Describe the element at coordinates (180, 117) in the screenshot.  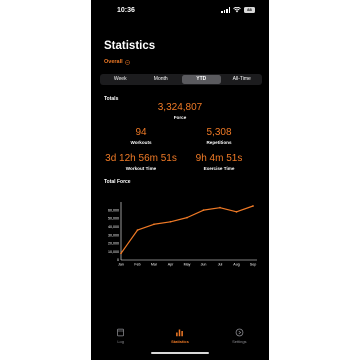
I see `force-label: Force` at that location.